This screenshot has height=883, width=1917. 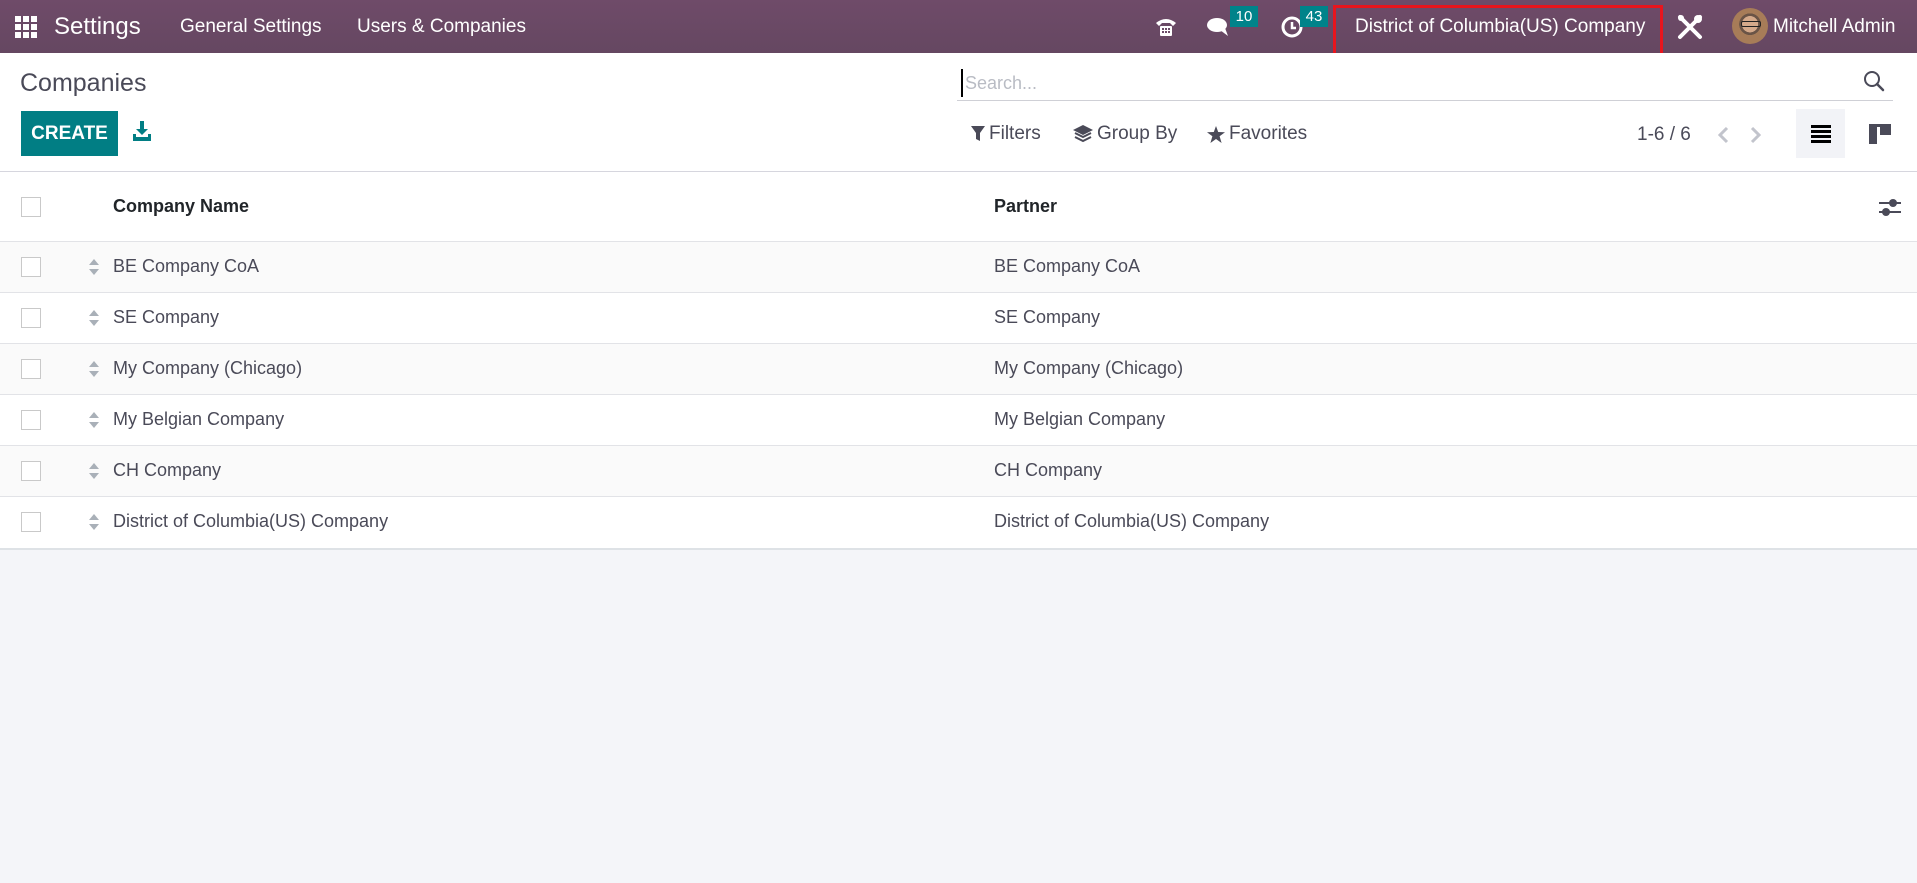 What do you see at coordinates (166, 317) in the screenshot?
I see `cell-company-name: SE Company` at bounding box center [166, 317].